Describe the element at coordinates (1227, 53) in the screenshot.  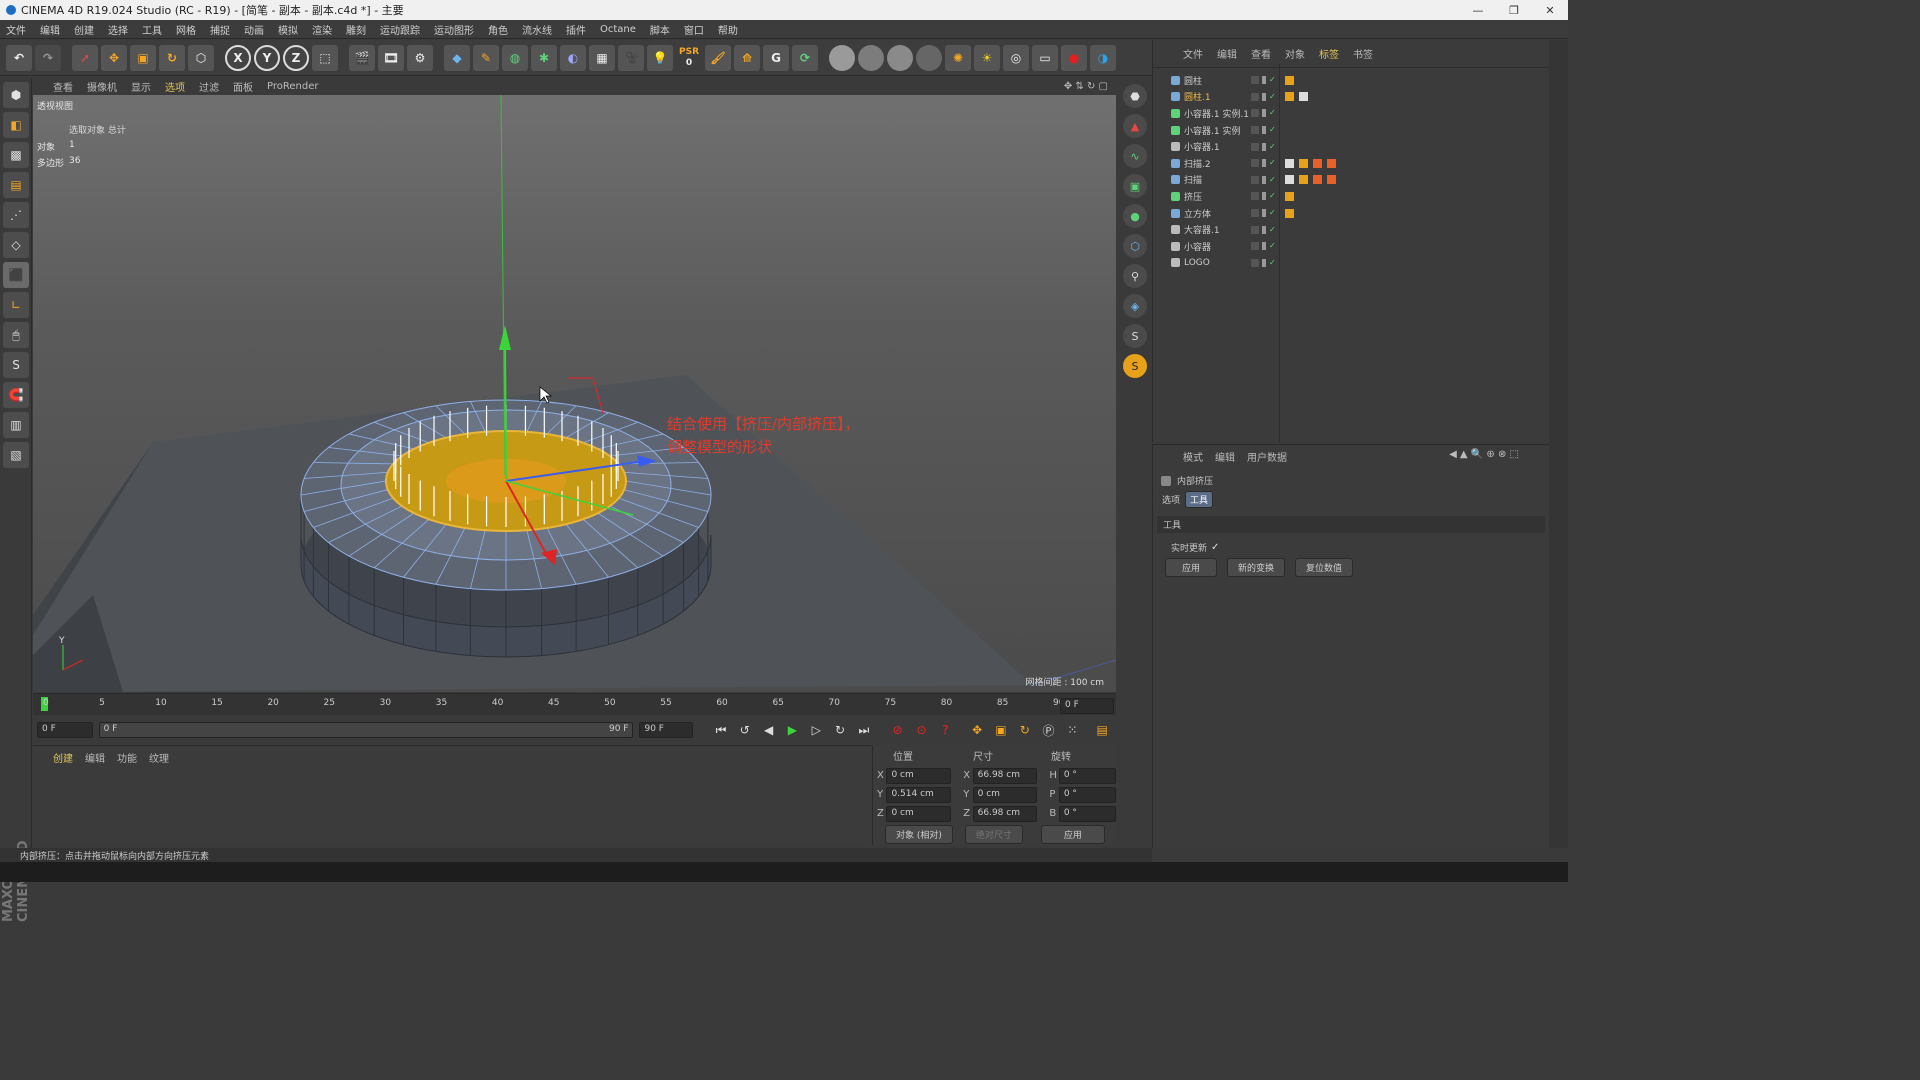
I see `objmgr-menu-edit: 编辑` at that location.